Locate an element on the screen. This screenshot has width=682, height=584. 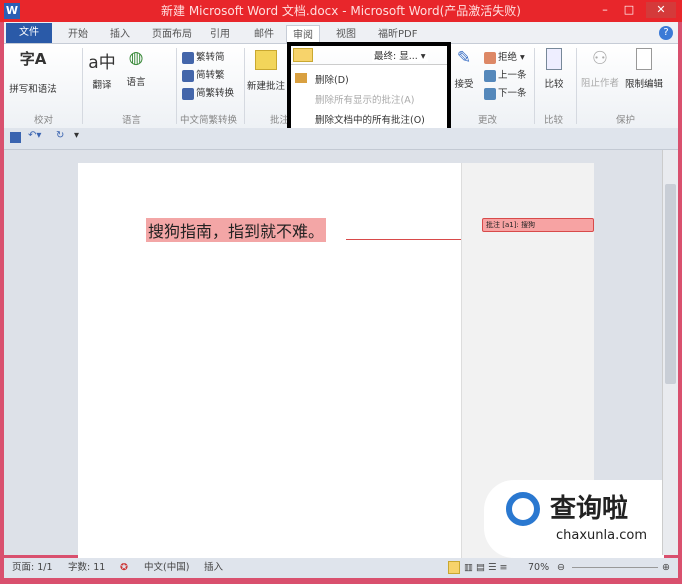
watermark-search-icon is located at coordinates (523, 509).